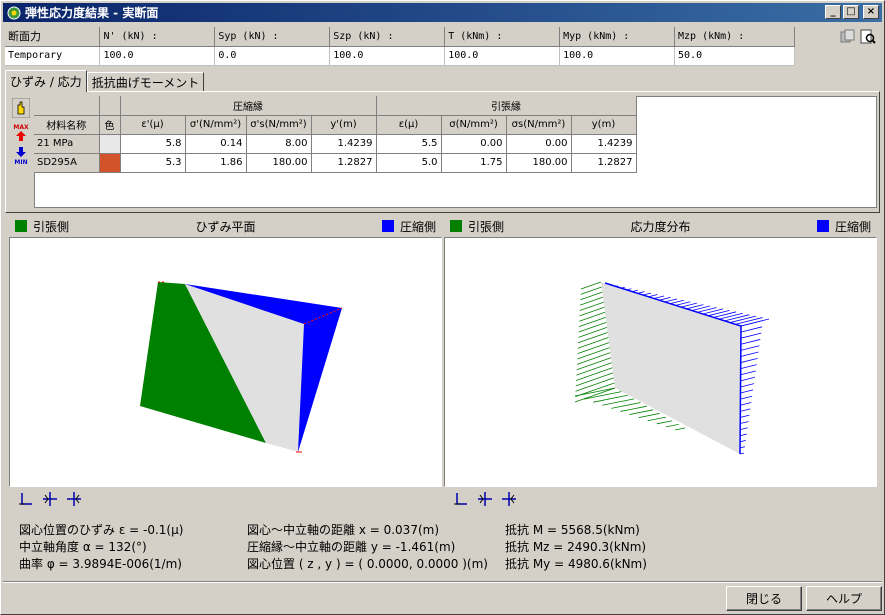  I want to click on min-icon: MIN, so click(21, 156).